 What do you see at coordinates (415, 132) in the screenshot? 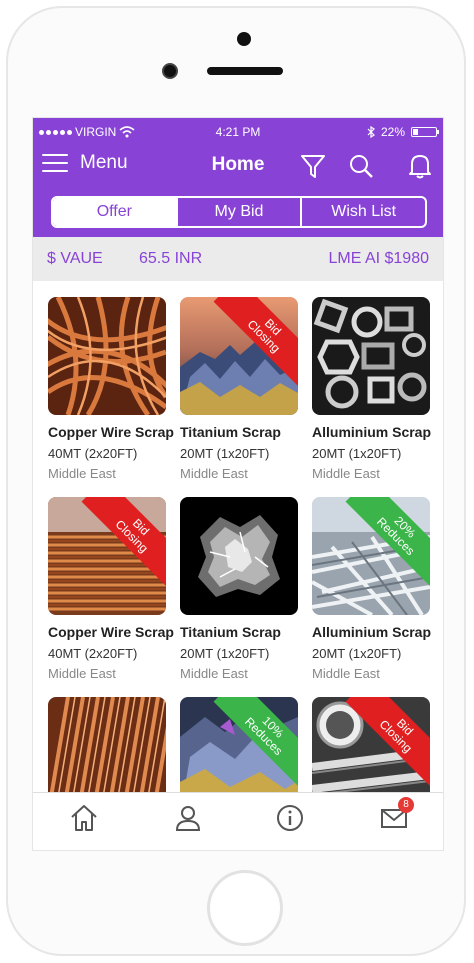
I see `battery-fill` at bounding box center [415, 132].